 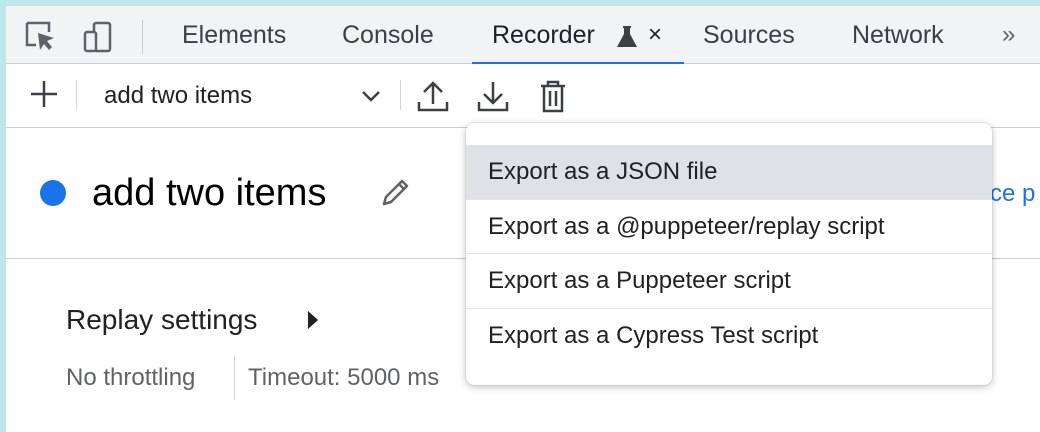 I want to click on replay-button-partial: ce p, so click(x=1012, y=194).